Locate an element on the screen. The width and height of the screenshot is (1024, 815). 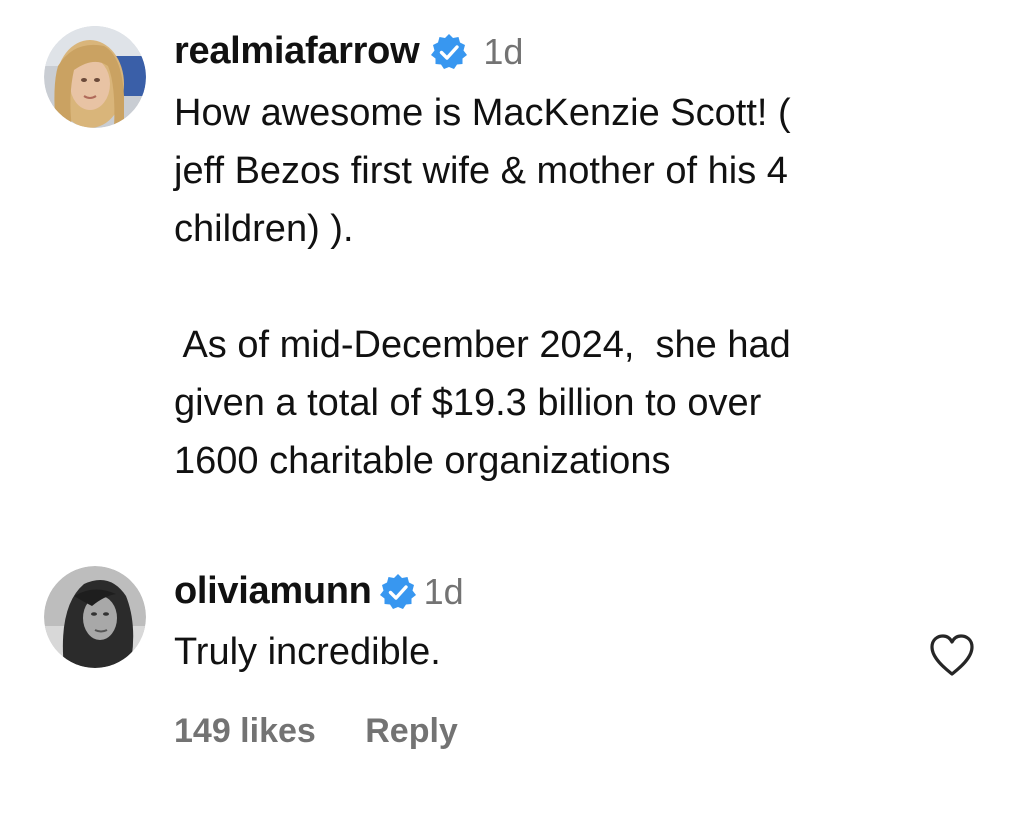
comment-text: Truly incredible. is located at coordinates (307, 652).